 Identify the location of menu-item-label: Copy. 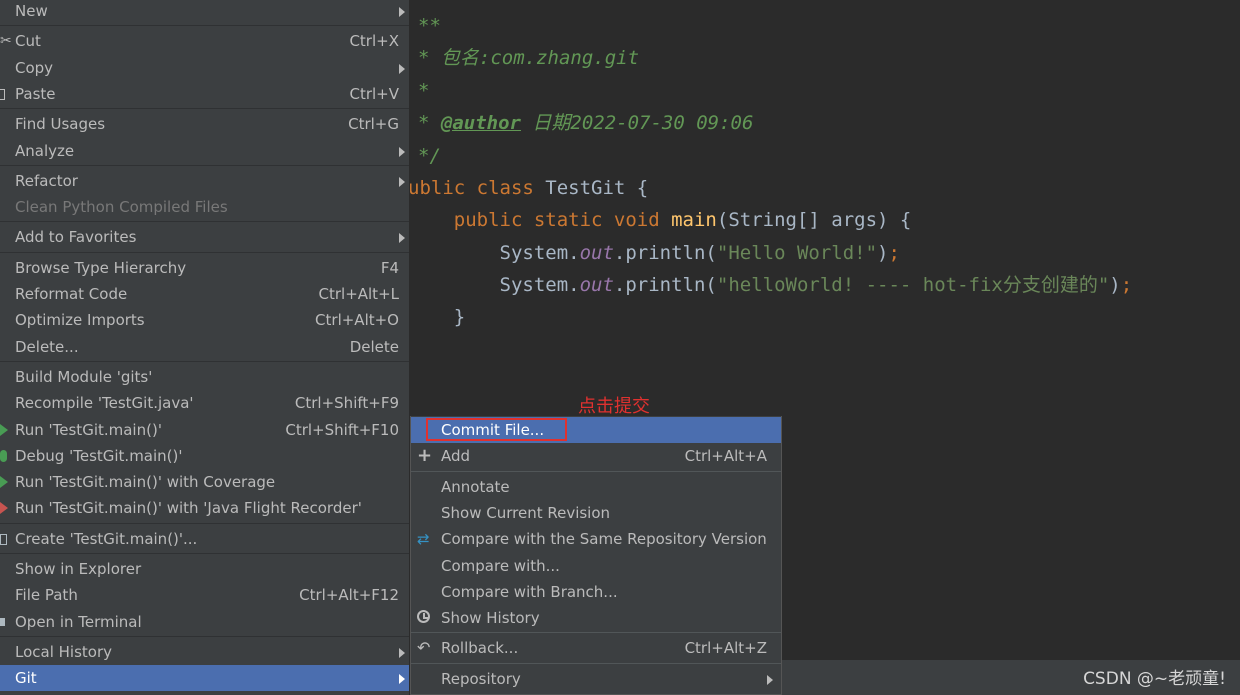
(34, 67).